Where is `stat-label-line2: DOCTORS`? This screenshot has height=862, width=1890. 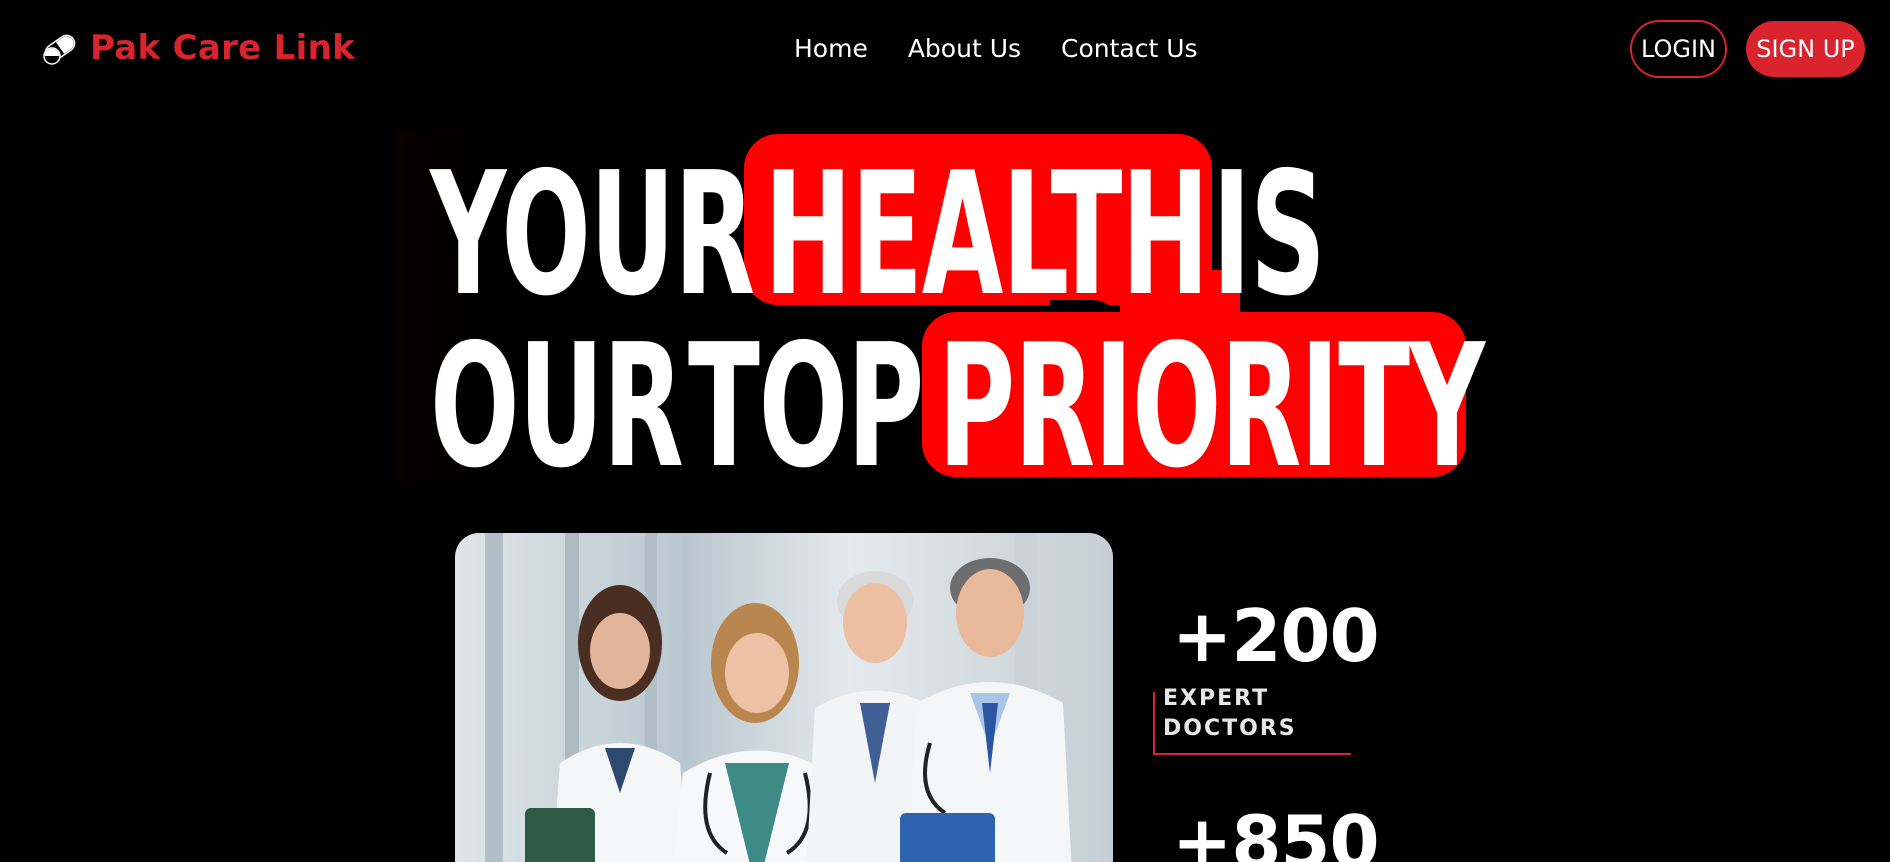 stat-label-line2: DOCTORS is located at coordinates (1230, 728).